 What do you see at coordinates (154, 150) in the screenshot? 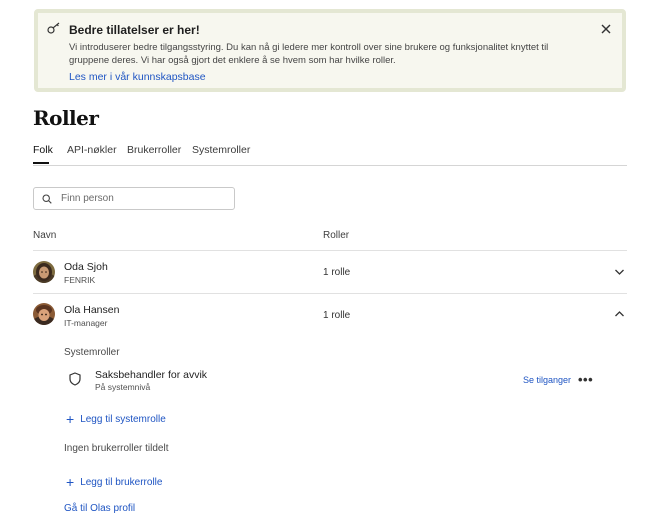
I see `tab-user-roles: Brukerroller` at bounding box center [154, 150].